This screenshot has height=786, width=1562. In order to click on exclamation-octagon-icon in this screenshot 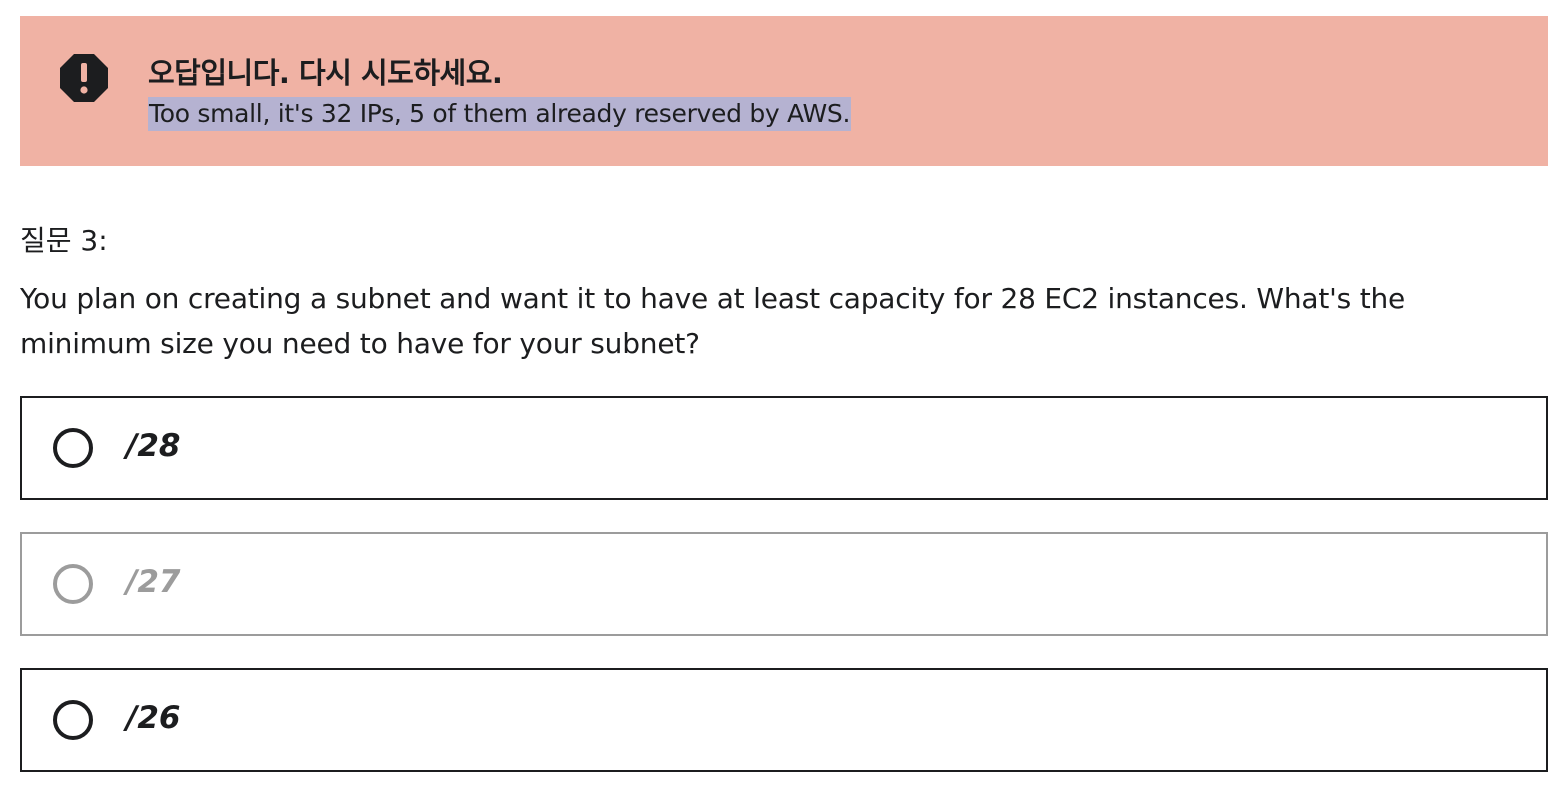, I will do `click(84, 78)`.